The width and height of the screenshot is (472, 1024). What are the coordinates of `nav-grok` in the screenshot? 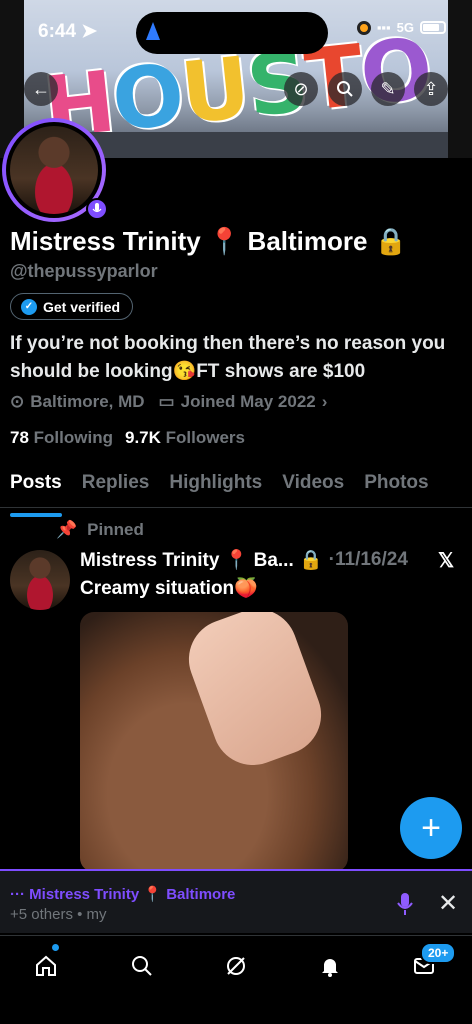 It's located at (236, 966).